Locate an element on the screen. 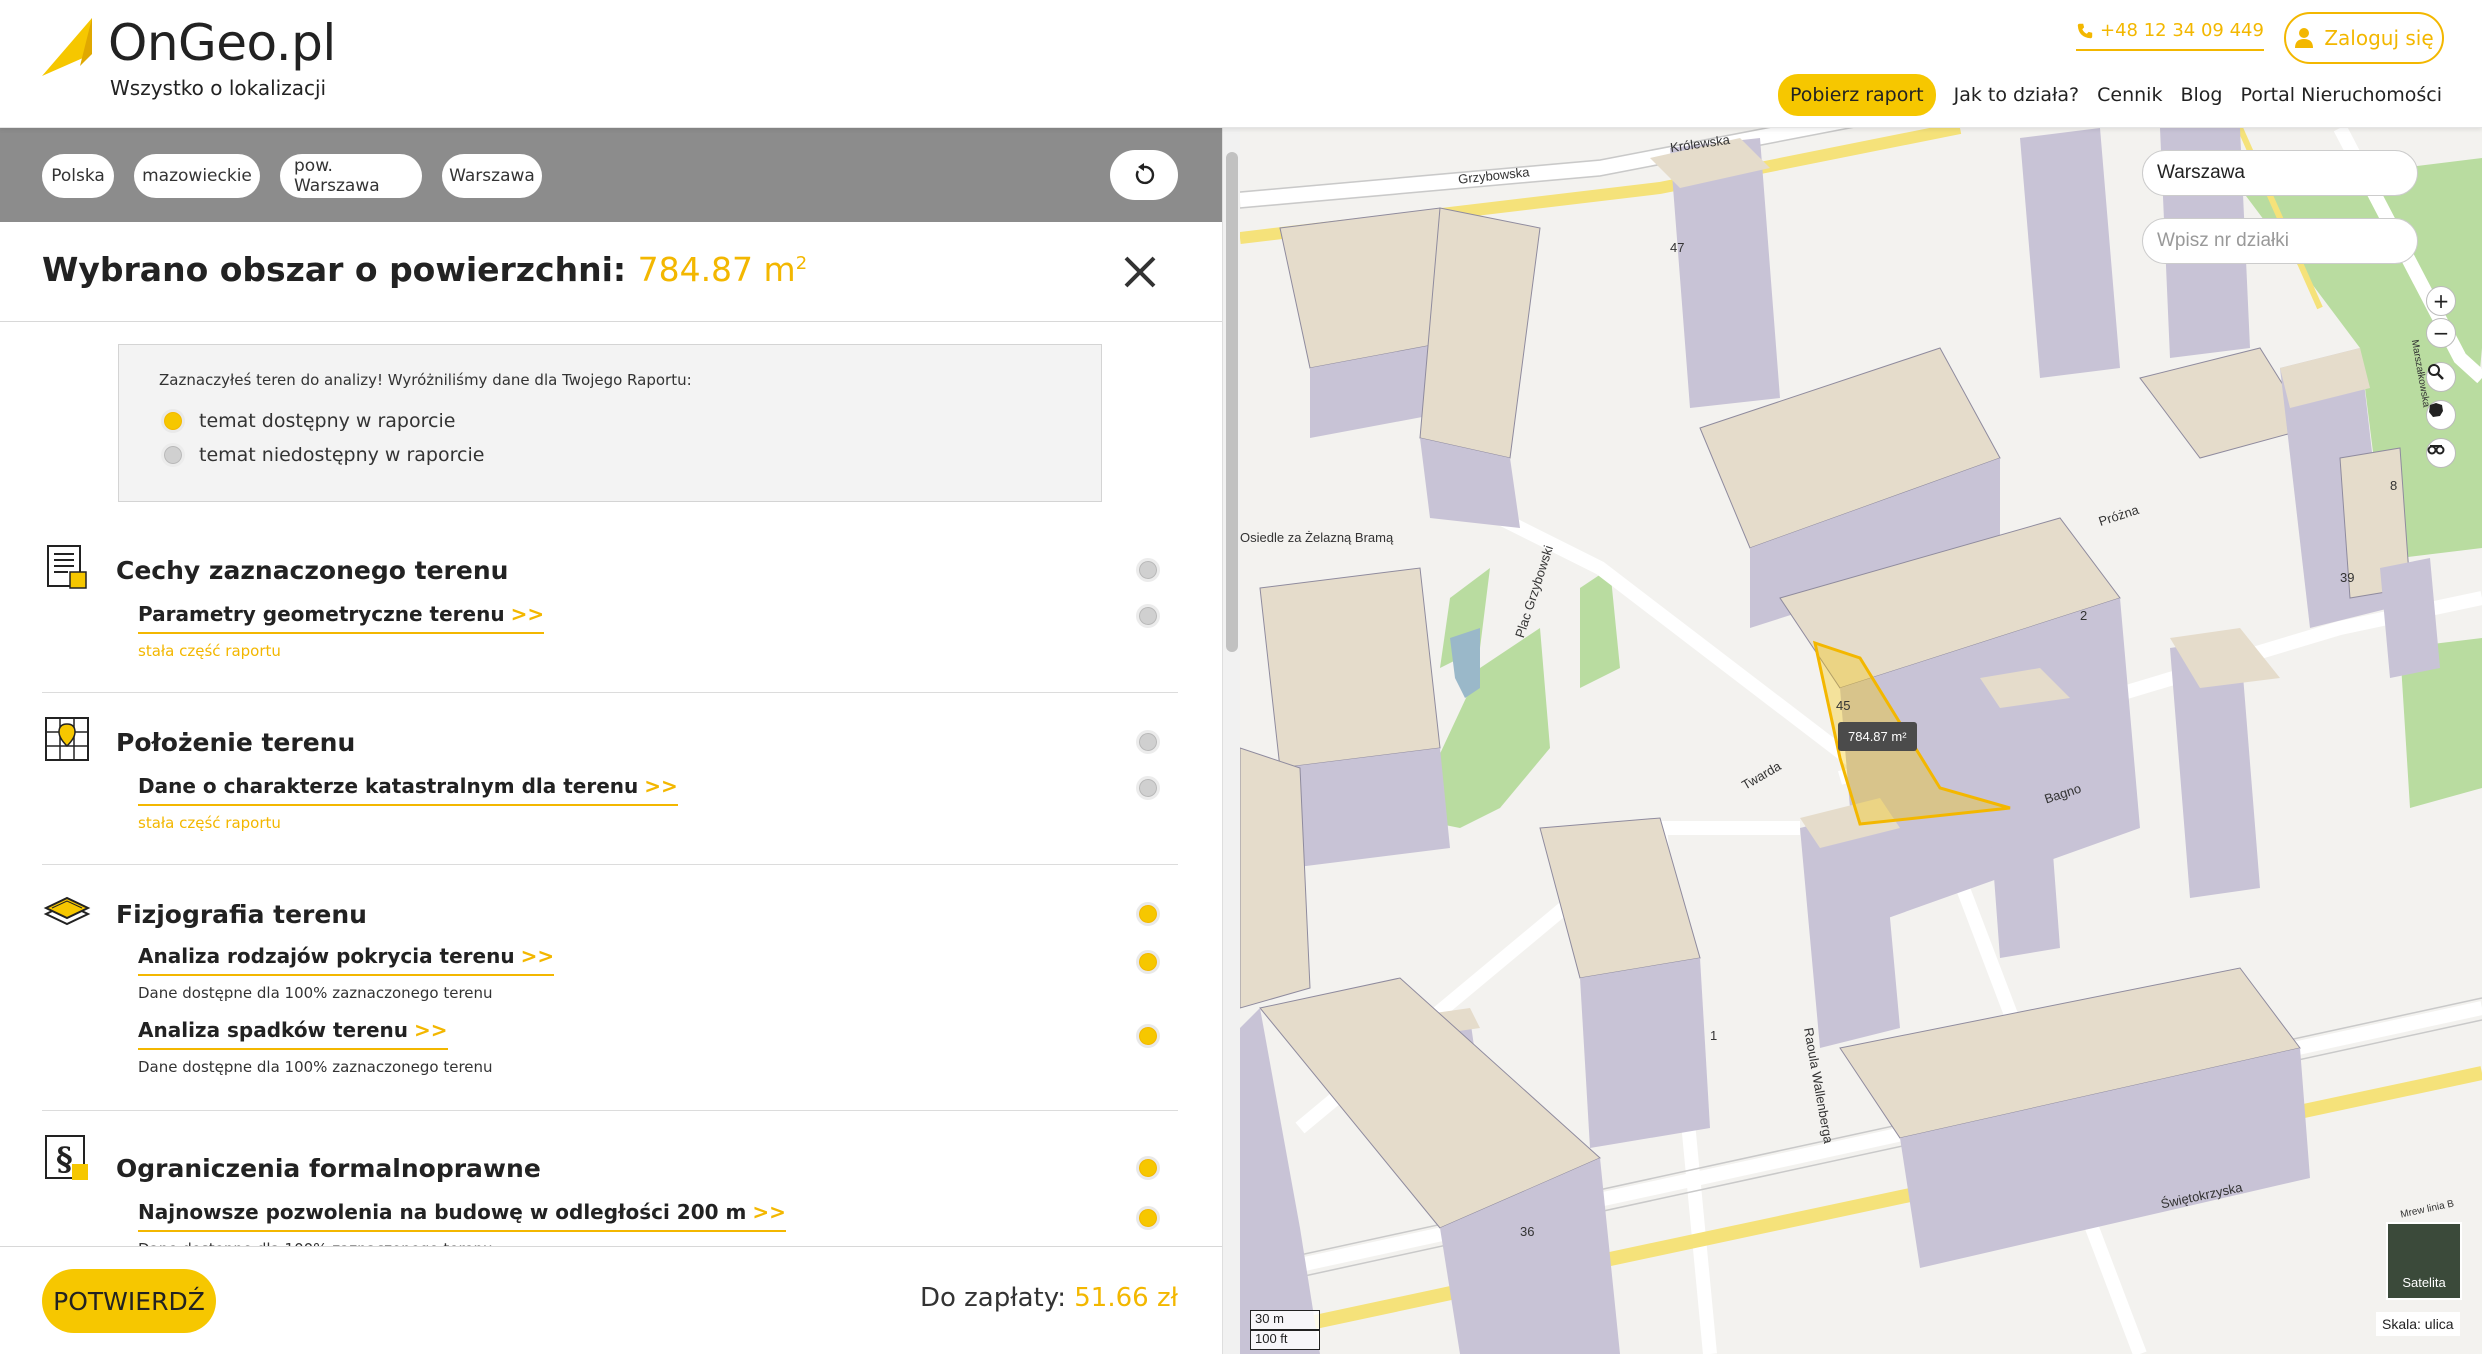 The width and height of the screenshot is (2482, 1354). item-title-text: Analiza rodzajów pokrycia terenu is located at coordinates (326, 956).